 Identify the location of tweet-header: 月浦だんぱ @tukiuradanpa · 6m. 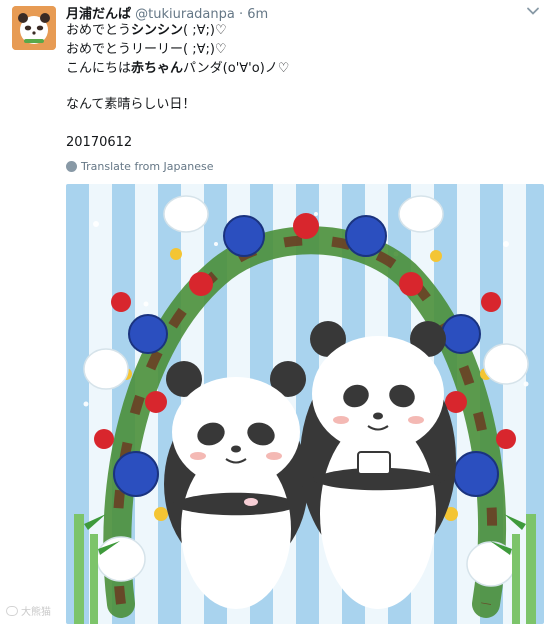
(167, 12).